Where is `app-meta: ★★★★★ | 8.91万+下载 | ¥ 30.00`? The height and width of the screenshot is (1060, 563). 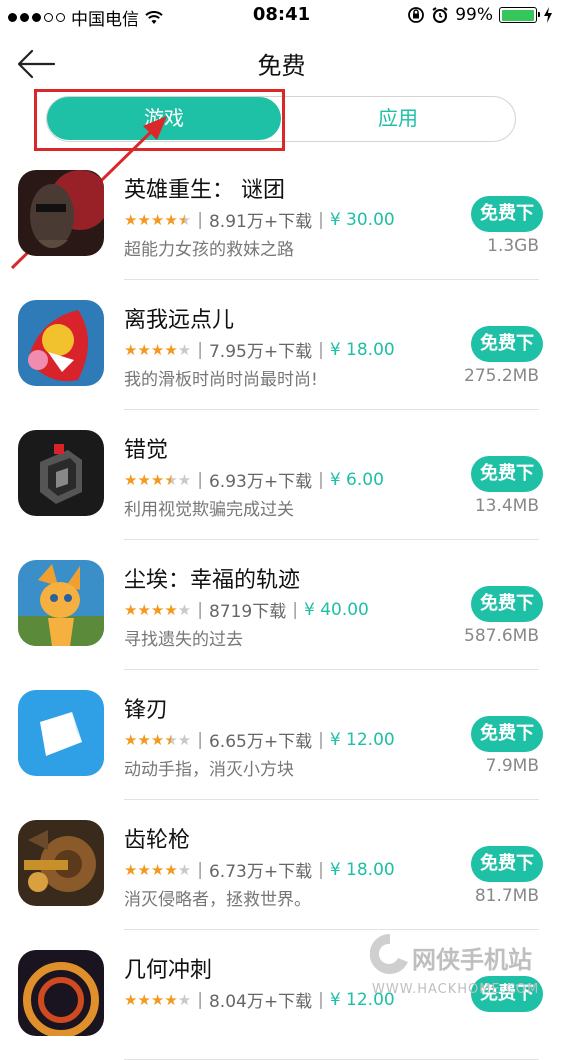
app-meta: ★★★★★ | 8.91万+下载 | ¥ 30.00 is located at coordinates (259, 220).